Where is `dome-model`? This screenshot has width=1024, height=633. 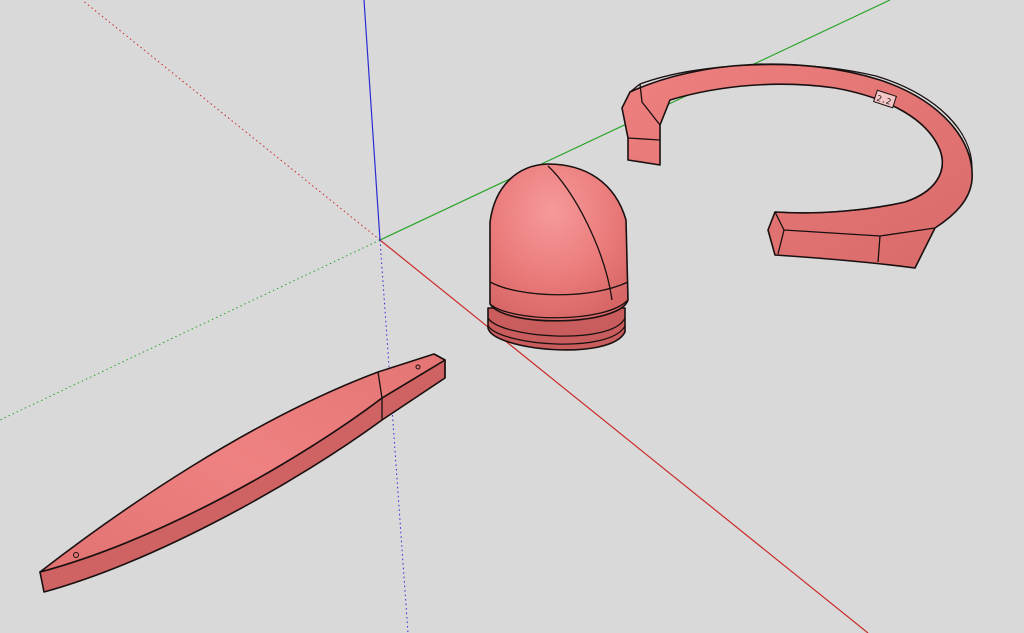 dome-model is located at coordinates (558, 257).